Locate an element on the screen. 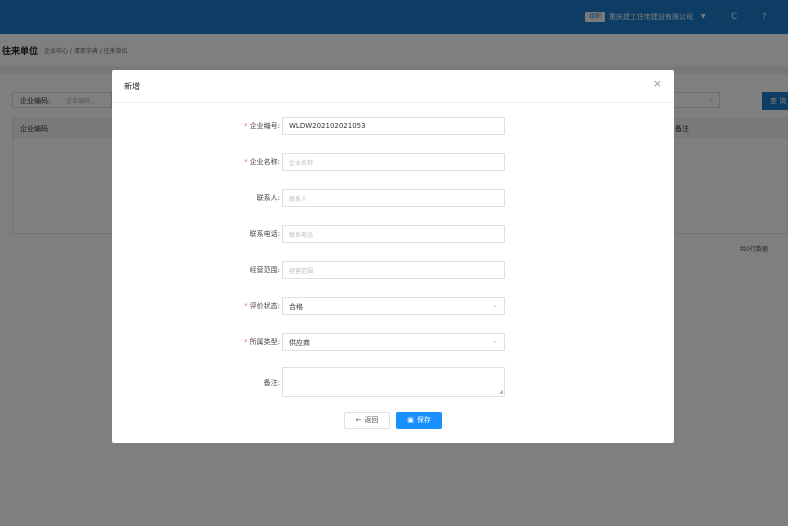 The image size is (788, 526). form-row-type: * 所属类型: 供应商 ⌄ is located at coordinates (393, 342).